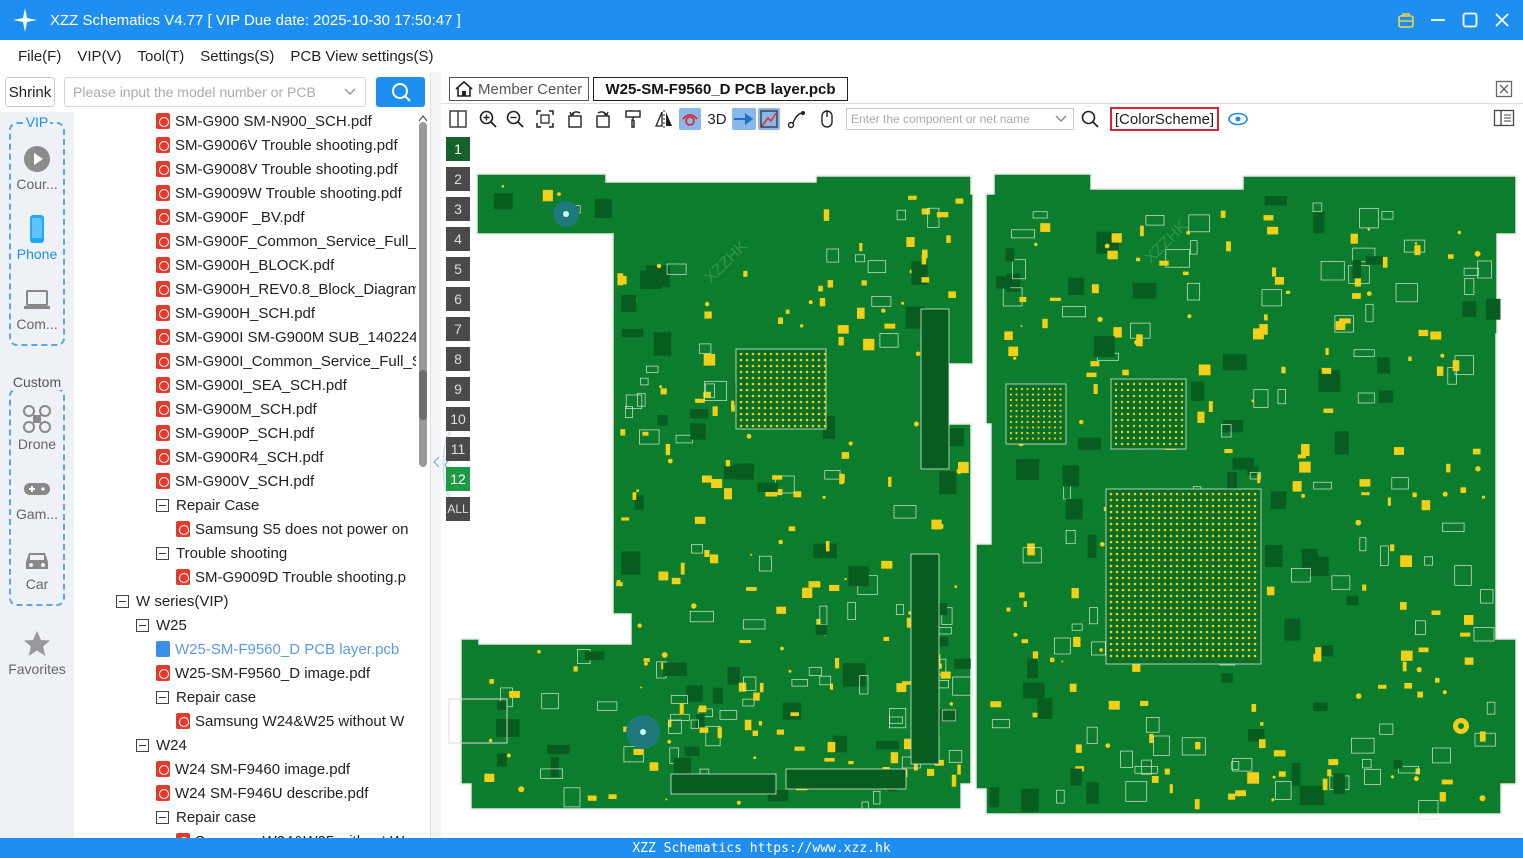 The width and height of the screenshot is (1523, 858). What do you see at coordinates (575, 119) in the screenshot?
I see `rotate-left-icon` at bounding box center [575, 119].